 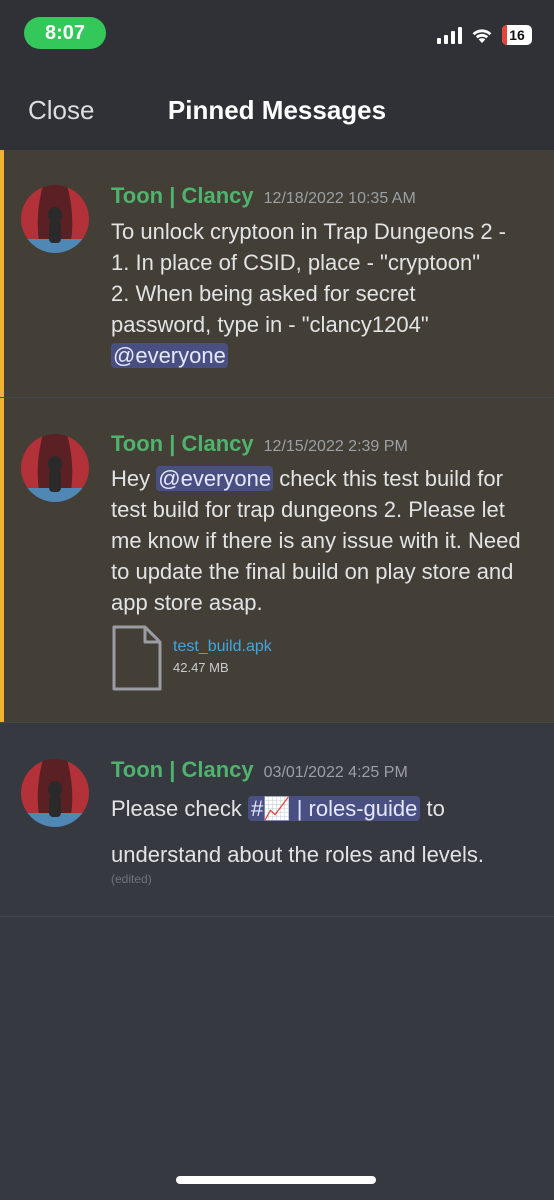 I want to click on message-timestamp: 12/15/2022 2:39 PM, so click(x=335, y=446).